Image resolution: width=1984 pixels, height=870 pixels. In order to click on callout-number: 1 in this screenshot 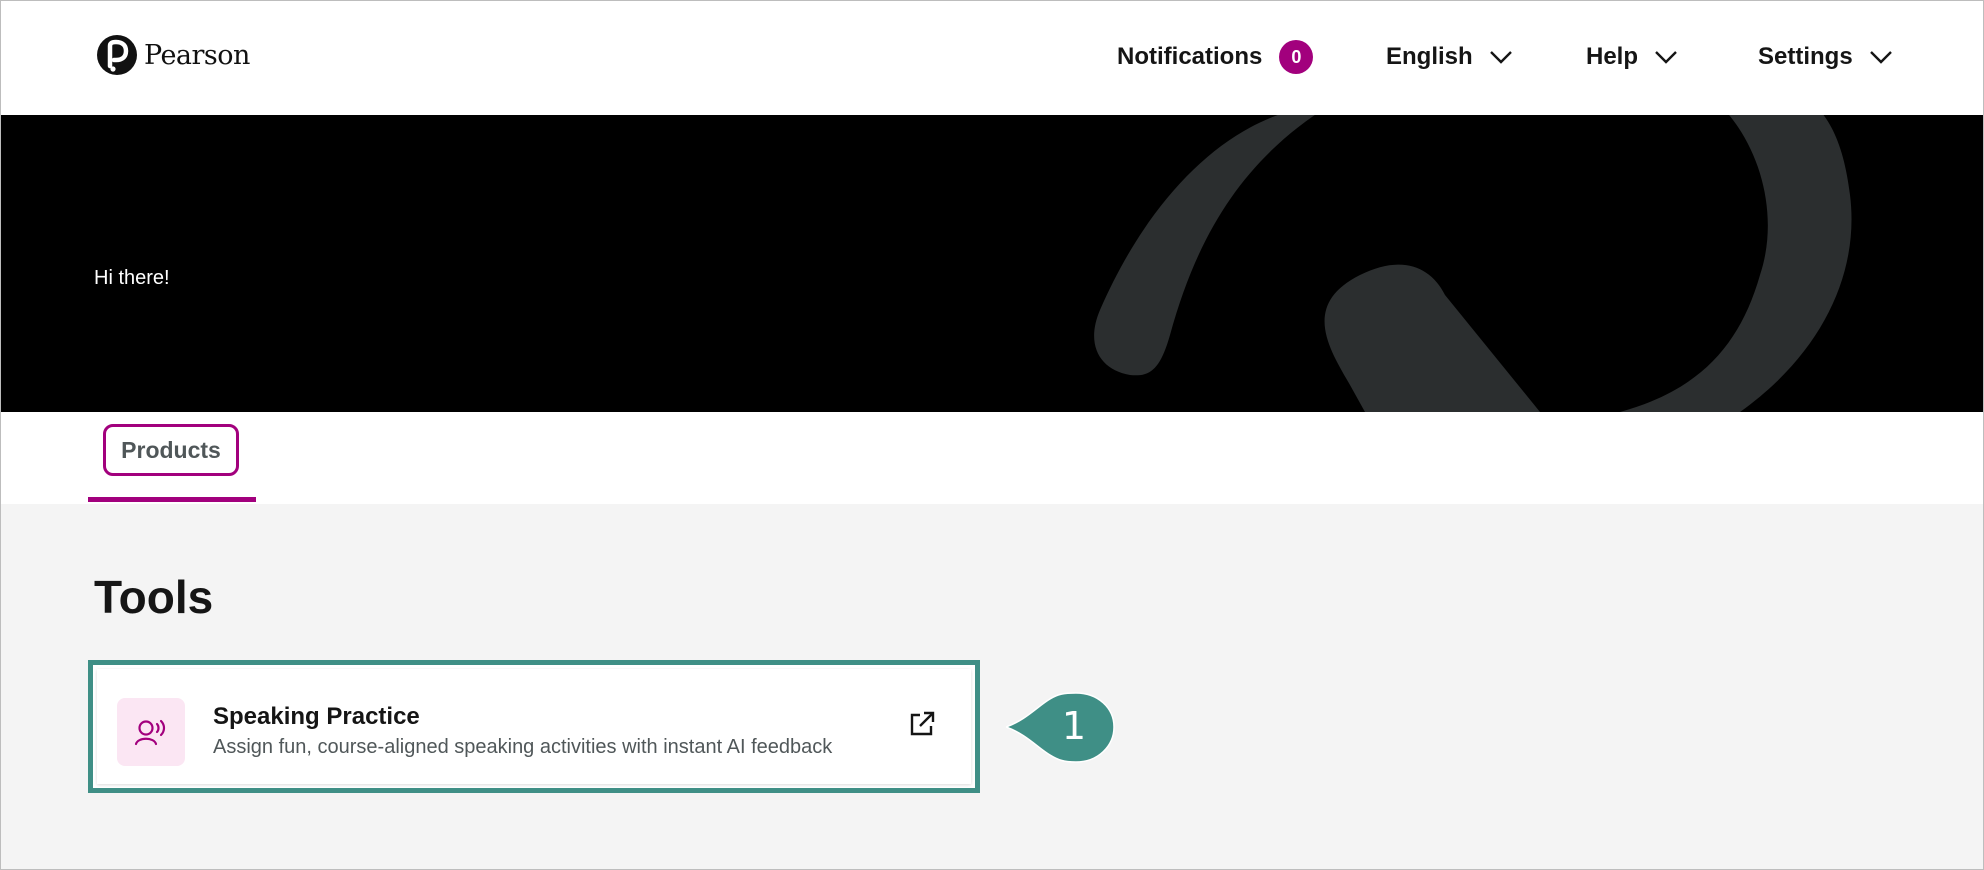, I will do `click(1074, 726)`.